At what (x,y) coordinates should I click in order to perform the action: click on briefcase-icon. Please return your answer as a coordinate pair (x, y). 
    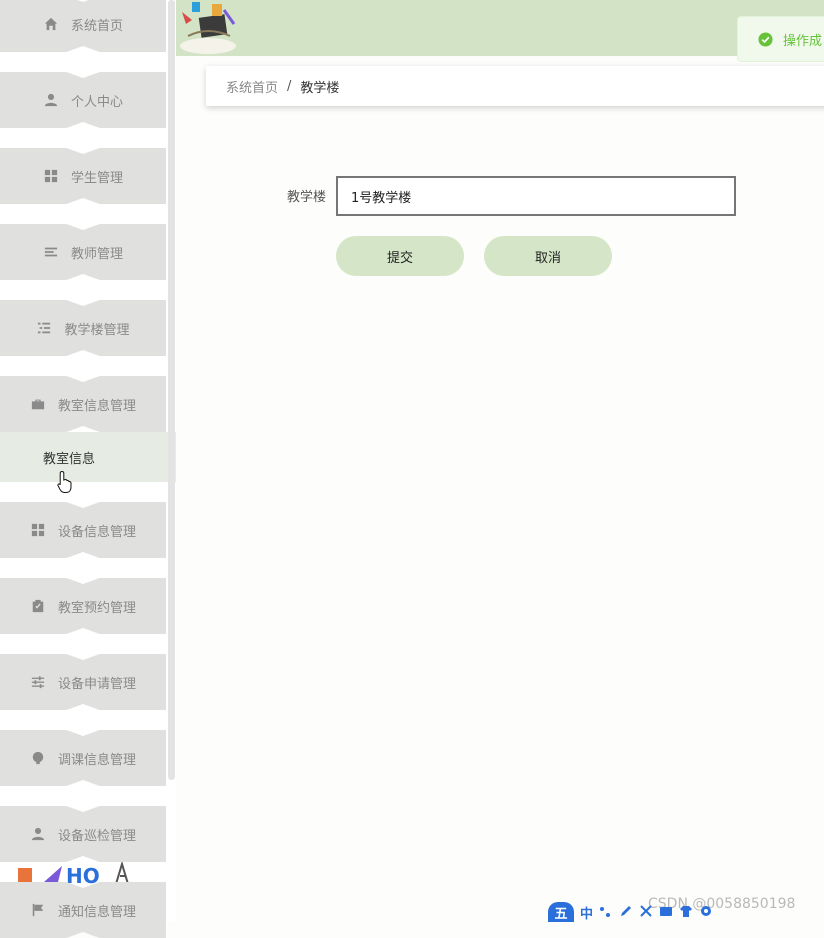
    Looking at the image, I should click on (38, 404).